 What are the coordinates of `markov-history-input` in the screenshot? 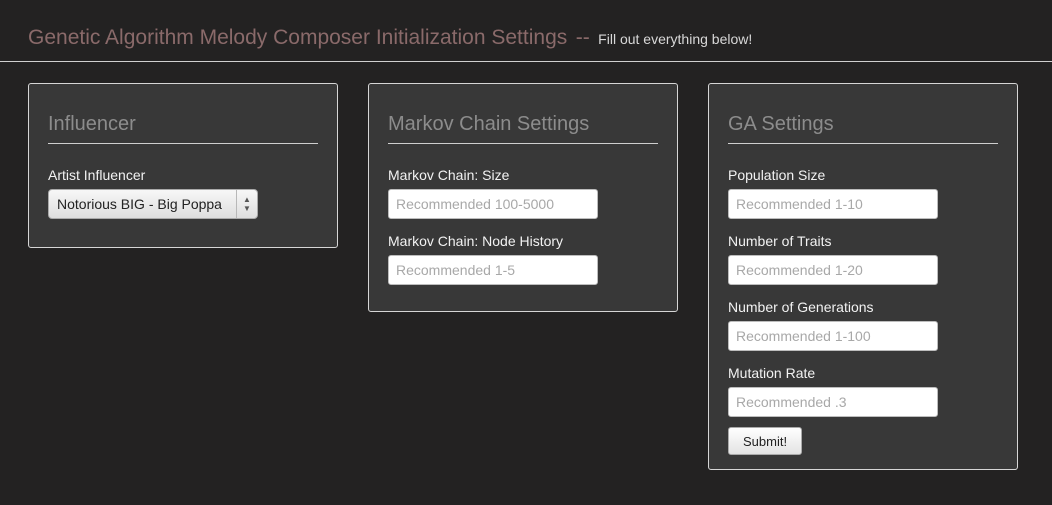 It's located at (493, 270).